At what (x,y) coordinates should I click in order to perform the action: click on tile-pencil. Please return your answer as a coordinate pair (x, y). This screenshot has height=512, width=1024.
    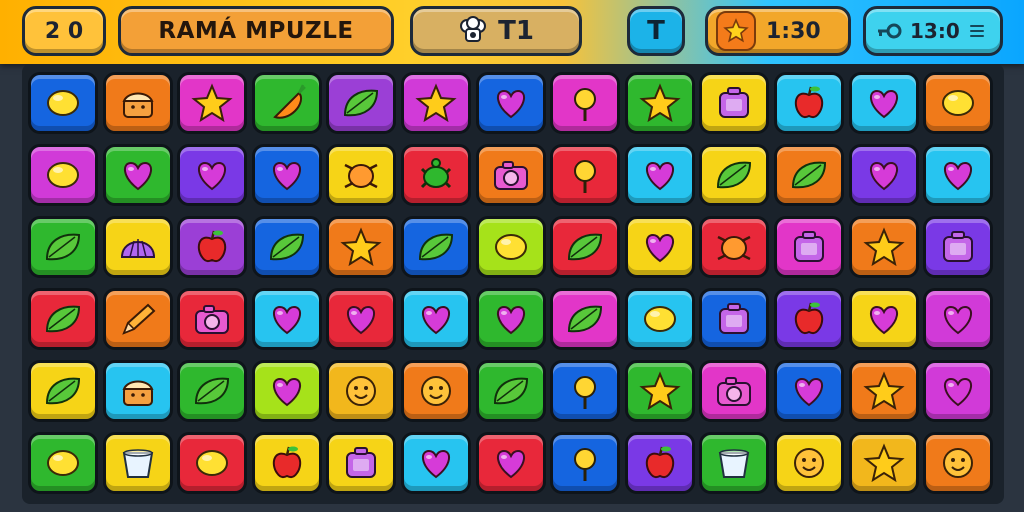
    Looking at the image, I should click on (137, 319).